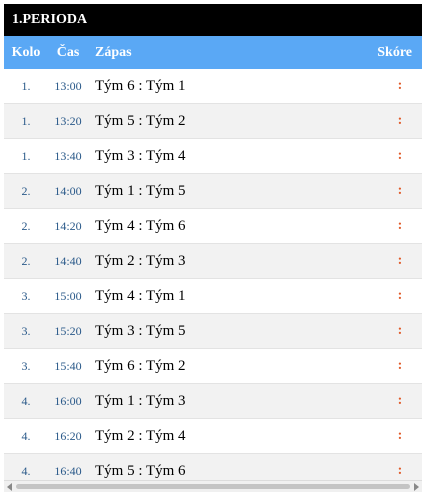 The image size is (425, 492). What do you see at coordinates (213, 261) in the screenshot?
I see `table-row: 2. 14:40 Tým 2 : Tým 3:` at bounding box center [213, 261].